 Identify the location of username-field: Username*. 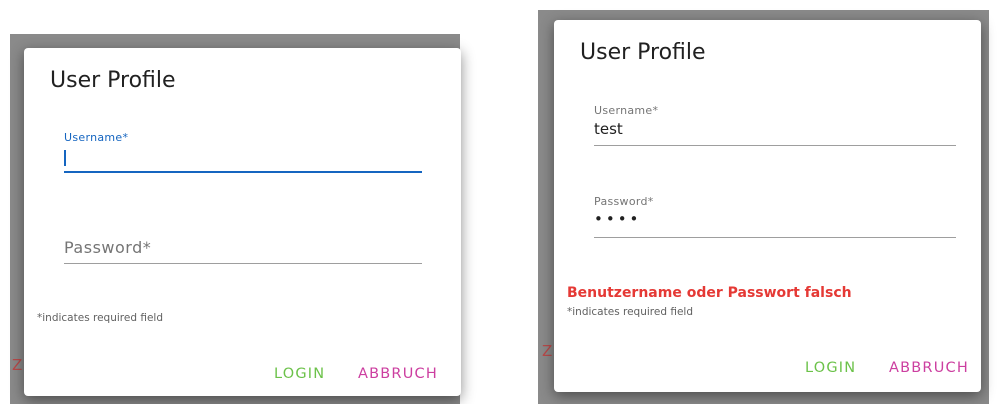
(243, 152).